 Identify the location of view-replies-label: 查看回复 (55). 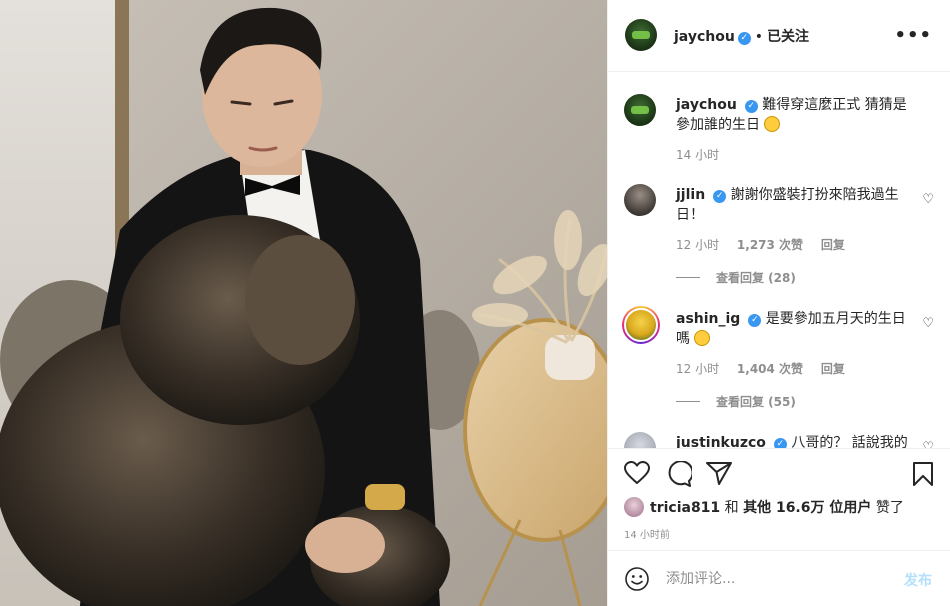
(756, 402).